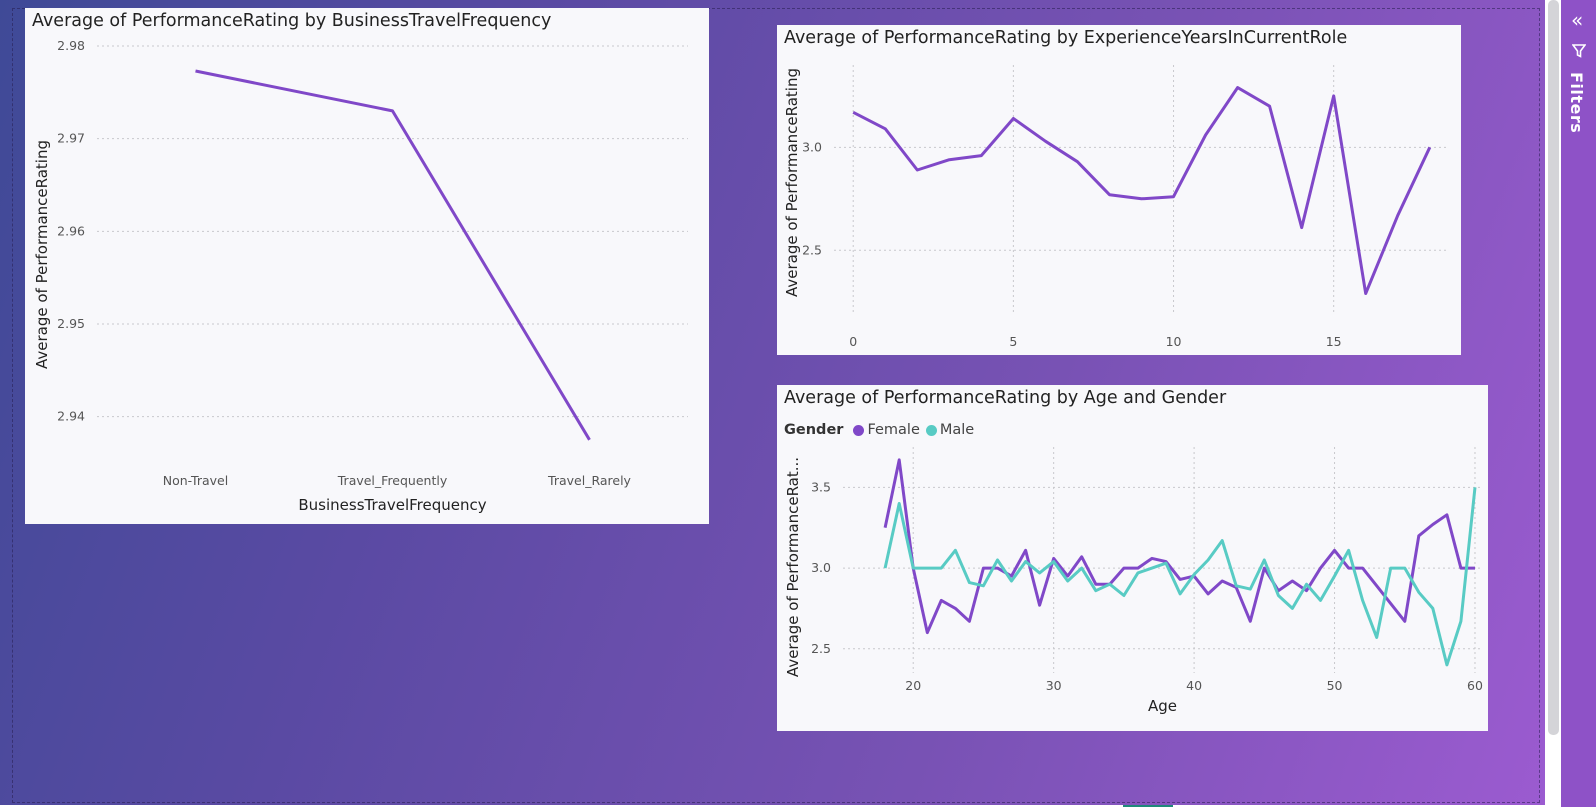  I want to click on x-tick-label: 5, so click(1013, 341).